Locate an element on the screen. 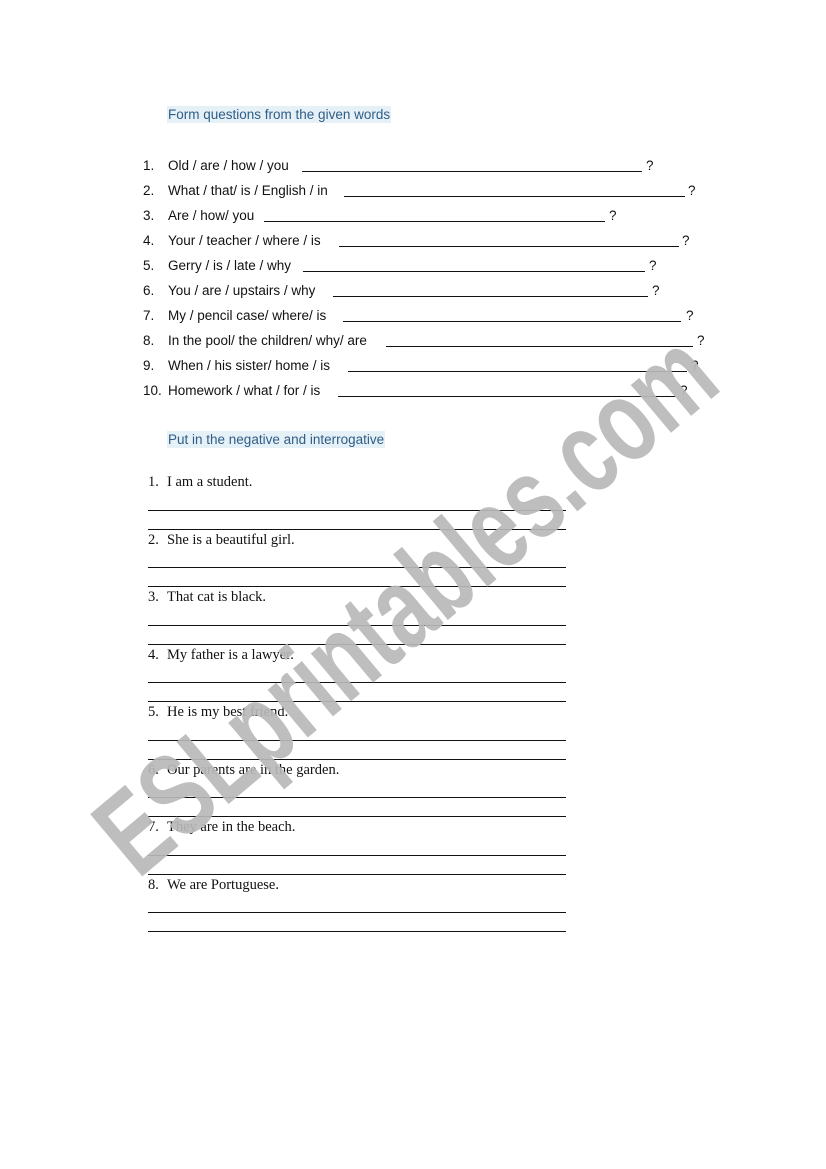 Image resolution: width=826 pixels, height=1169 pixels. question-prompt: Are / how/ you is located at coordinates (211, 215).